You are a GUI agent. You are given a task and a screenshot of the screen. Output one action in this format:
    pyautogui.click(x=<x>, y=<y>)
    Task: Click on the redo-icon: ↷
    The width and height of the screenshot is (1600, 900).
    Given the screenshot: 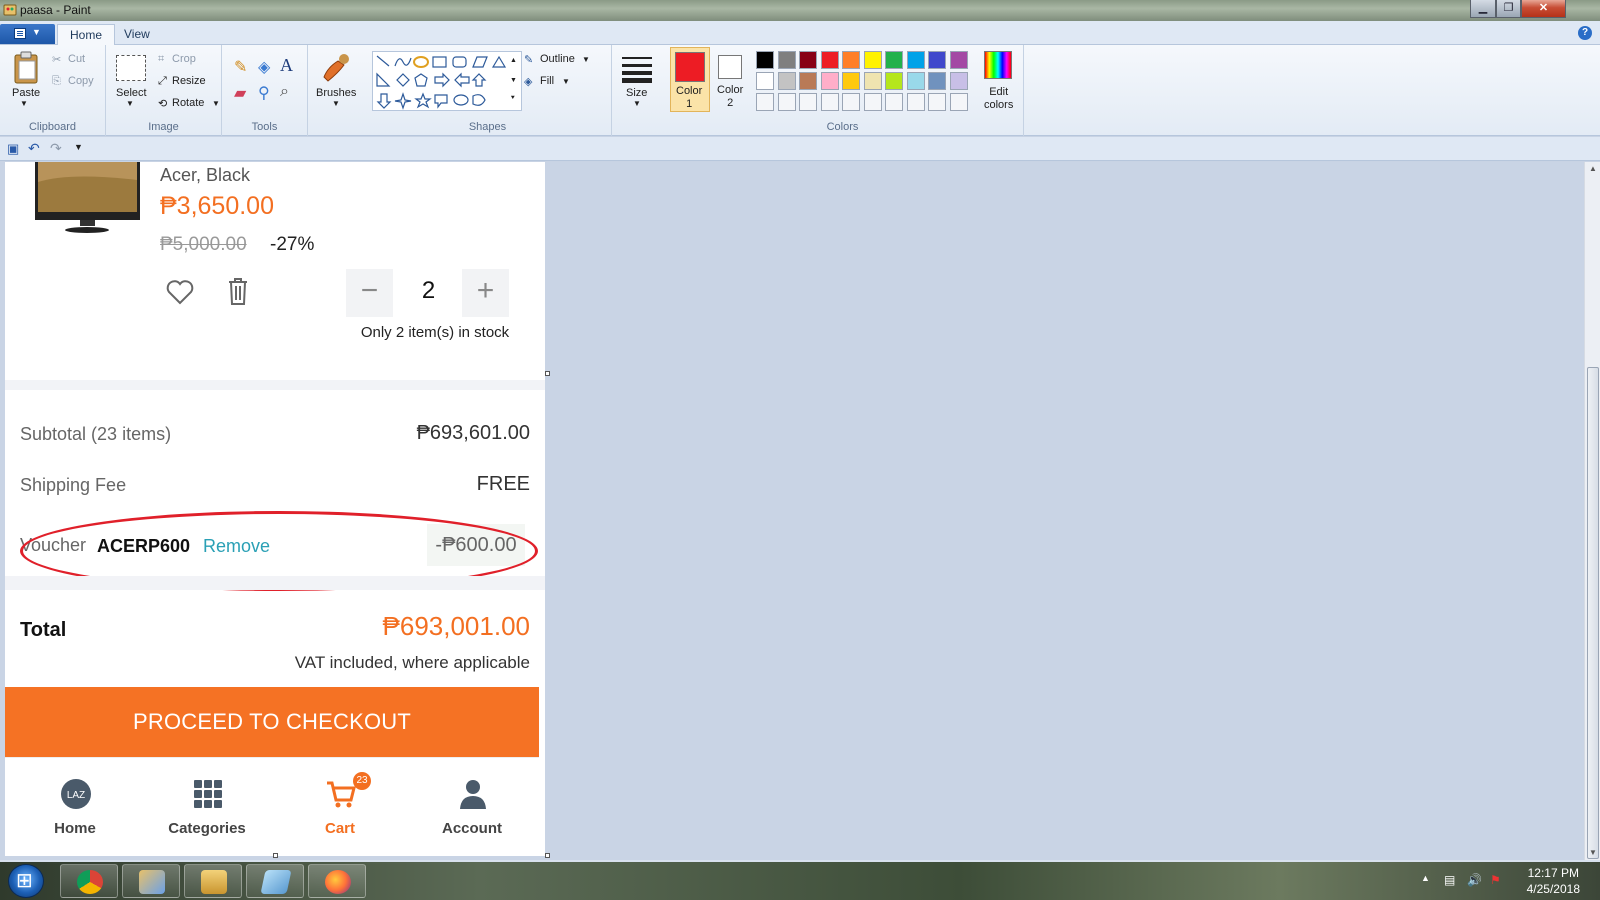 What is the action you would take?
    pyautogui.click(x=56, y=148)
    